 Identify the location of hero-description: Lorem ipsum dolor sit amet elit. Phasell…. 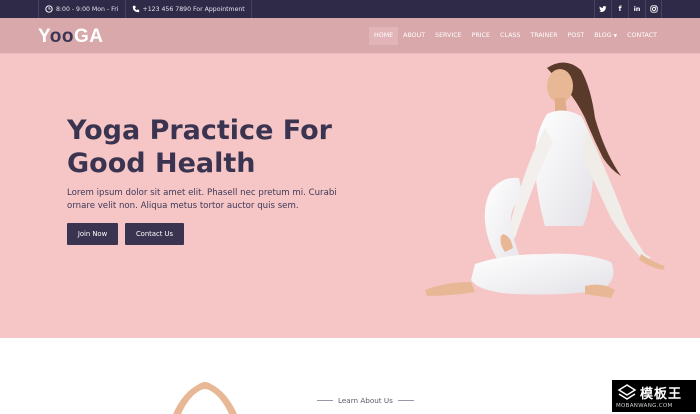
(202, 199).